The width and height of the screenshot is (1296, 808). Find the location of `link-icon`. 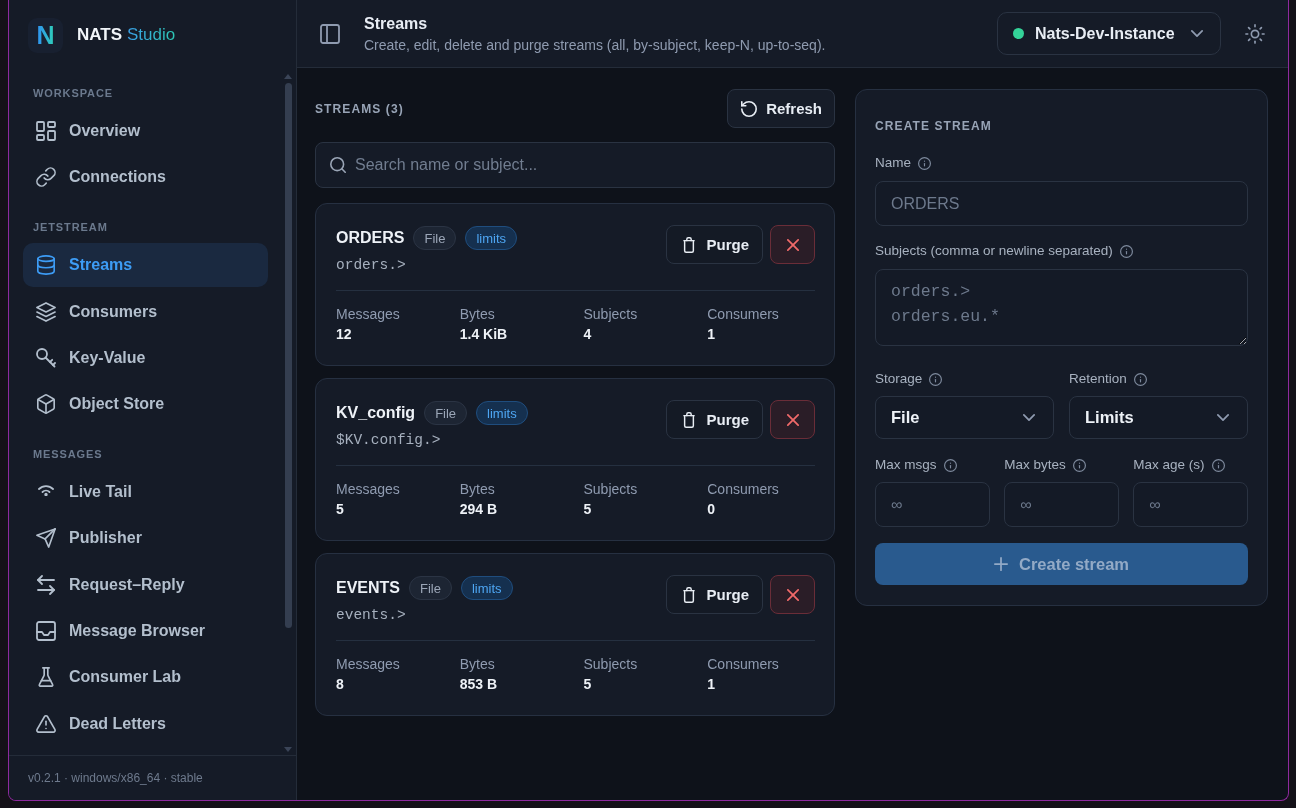

link-icon is located at coordinates (46, 177).